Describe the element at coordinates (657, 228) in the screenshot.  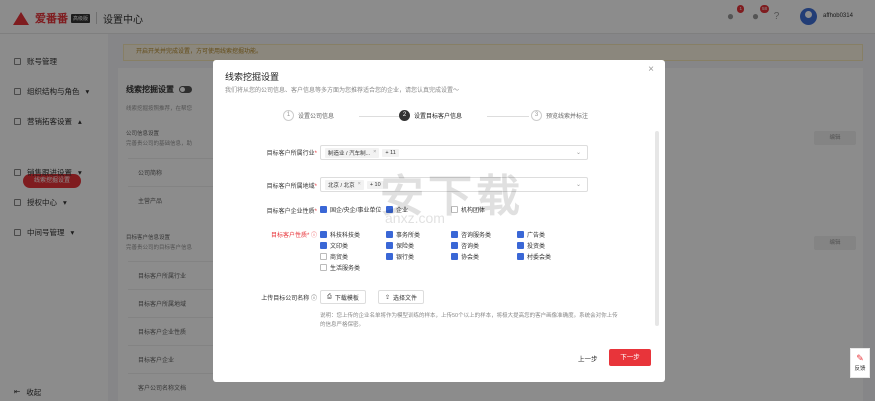
I see `modal-scrollbar` at that location.